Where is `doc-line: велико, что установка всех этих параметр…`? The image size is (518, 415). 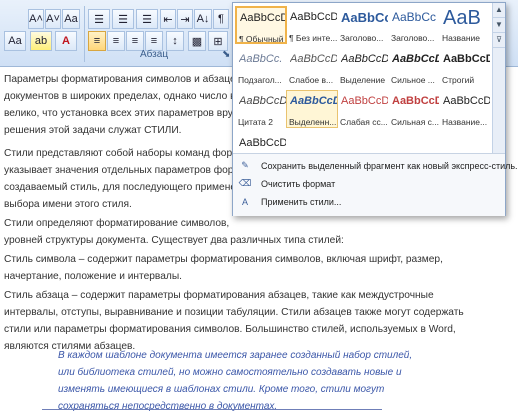
doc-line: велико, что установка всех этих параметр… is located at coordinates (118, 113).